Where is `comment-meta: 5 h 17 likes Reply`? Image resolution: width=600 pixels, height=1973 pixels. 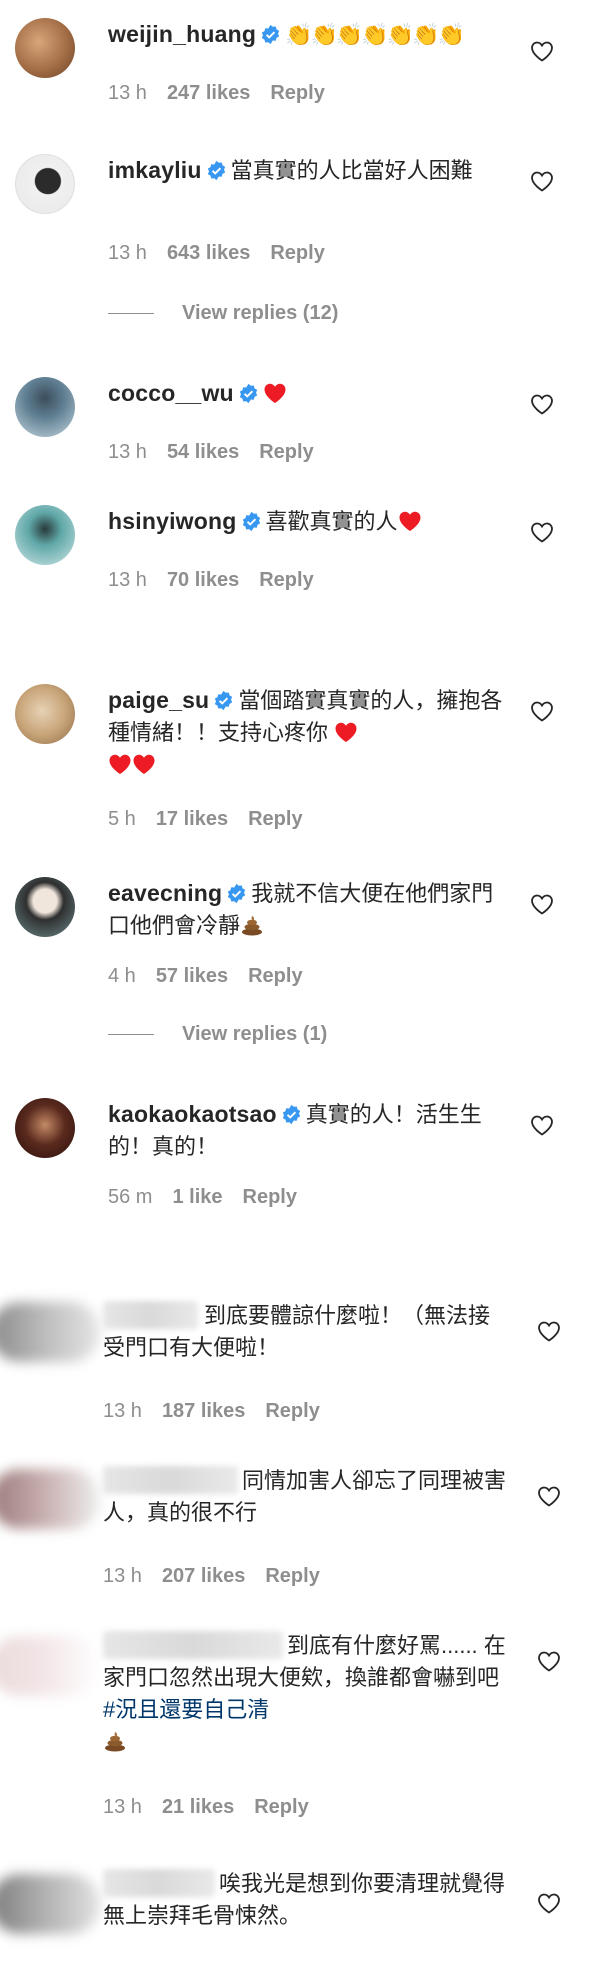
comment-meta: 5 h 17 likes Reply is located at coordinates (215, 819).